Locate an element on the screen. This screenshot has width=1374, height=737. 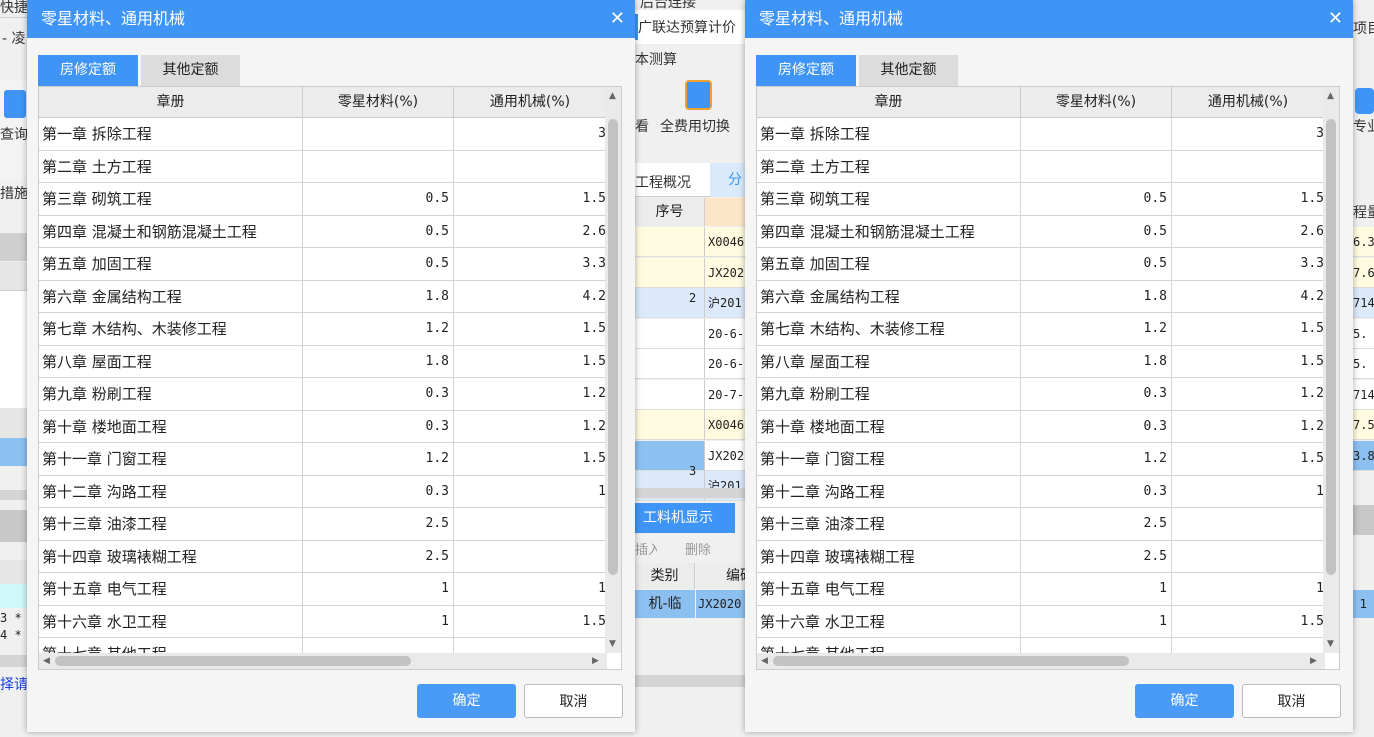
table-row: 第三章 砌筑工程 0.5 1.5 is located at coordinates (1041, 199).